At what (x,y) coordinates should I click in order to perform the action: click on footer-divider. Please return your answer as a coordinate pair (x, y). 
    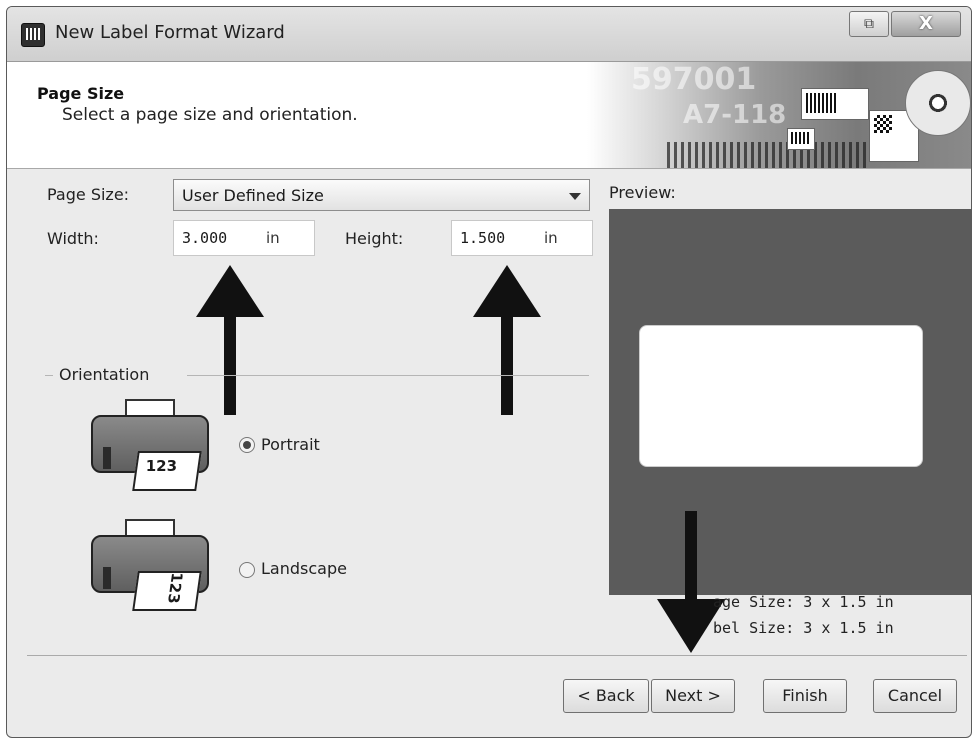
    Looking at the image, I should click on (497, 655).